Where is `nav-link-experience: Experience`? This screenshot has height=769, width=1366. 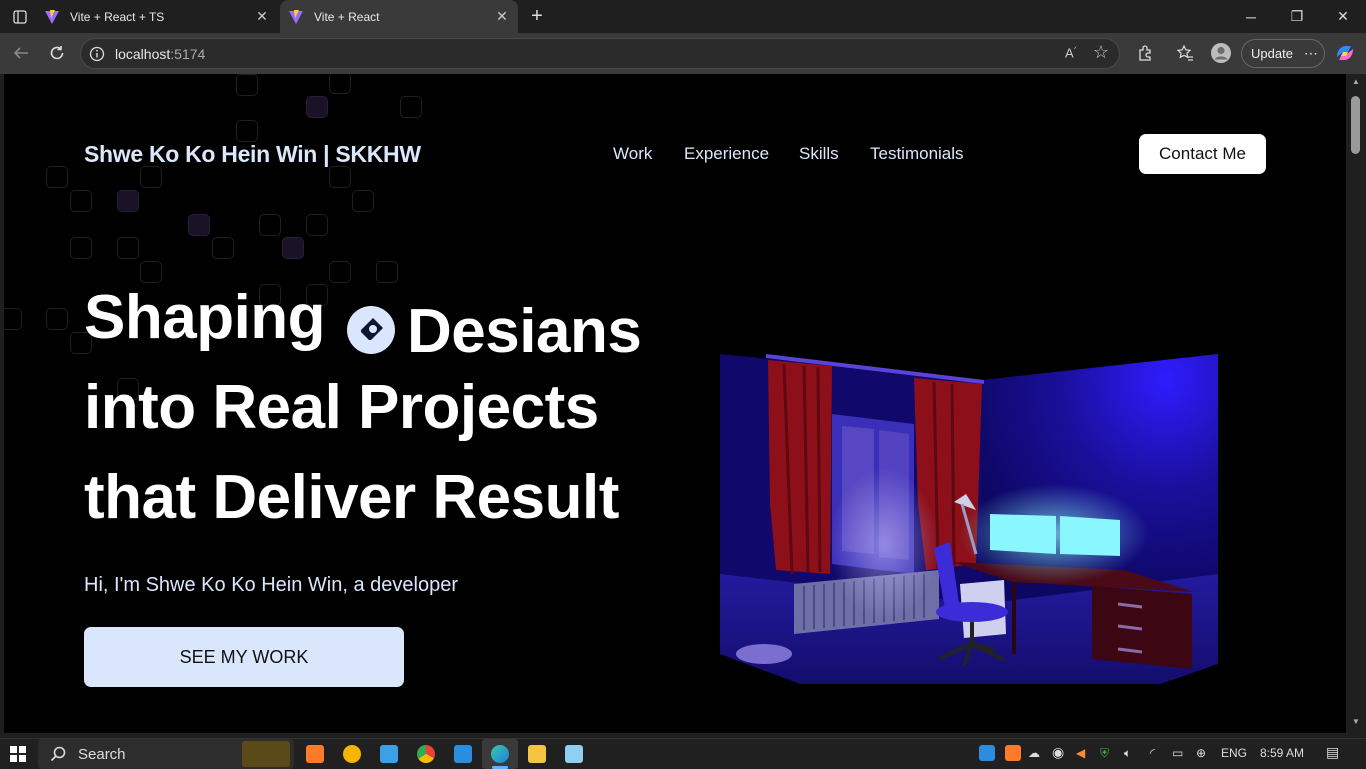 nav-link-experience: Experience is located at coordinates (726, 154).